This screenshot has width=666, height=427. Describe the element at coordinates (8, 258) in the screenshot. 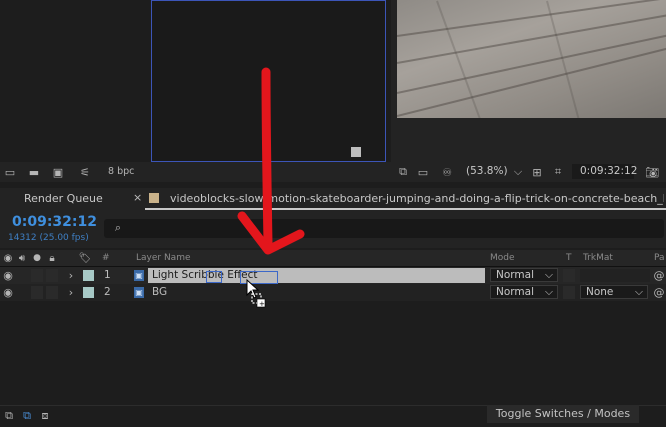

I see `video-visibility-header-icon: ◉` at that location.